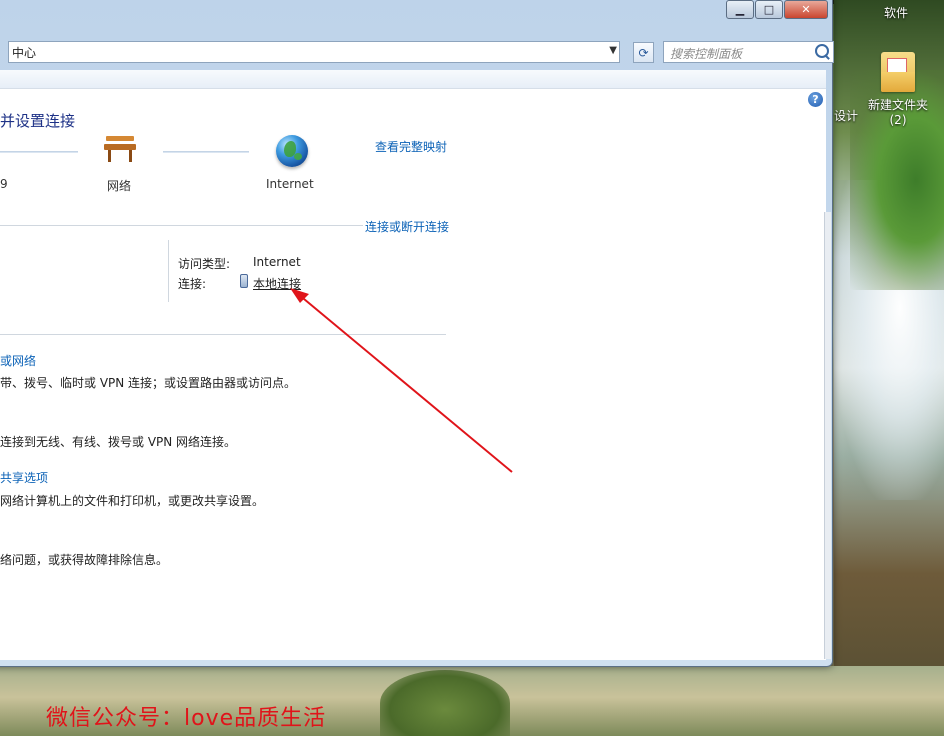 Image resolution: width=944 pixels, height=736 pixels. Describe the element at coordinates (186, 718) in the screenshot. I see `watermark-text: 微信公众号：love品质生活` at that location.